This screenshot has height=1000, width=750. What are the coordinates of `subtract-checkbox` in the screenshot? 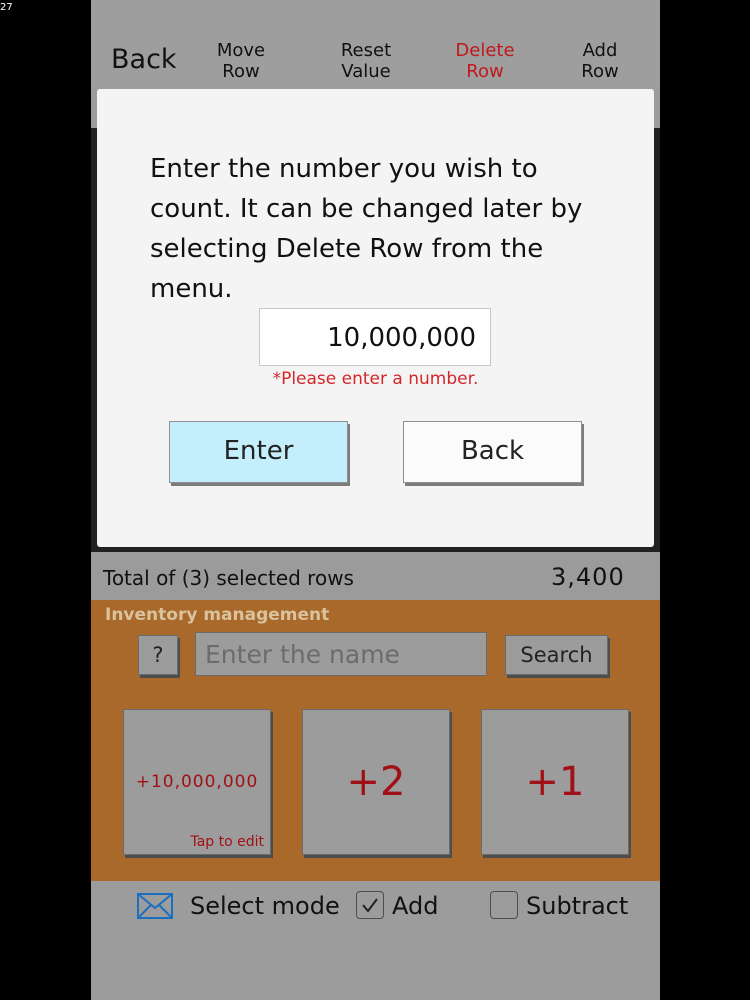 It's located at (504, 905).